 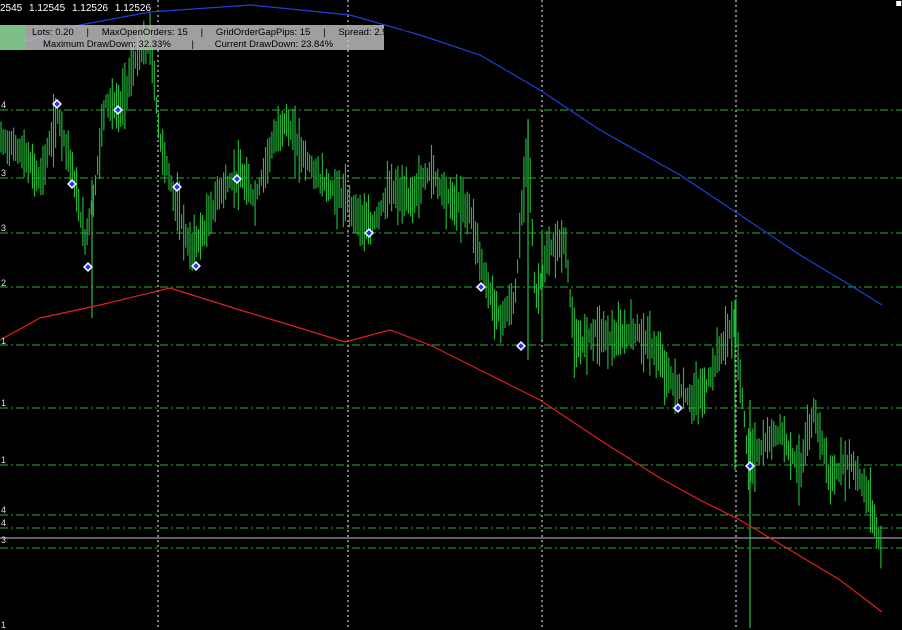 I want to click on max-drawdown-label: Maximum DrawDown: 32.33%, so click(x=107, y=44).